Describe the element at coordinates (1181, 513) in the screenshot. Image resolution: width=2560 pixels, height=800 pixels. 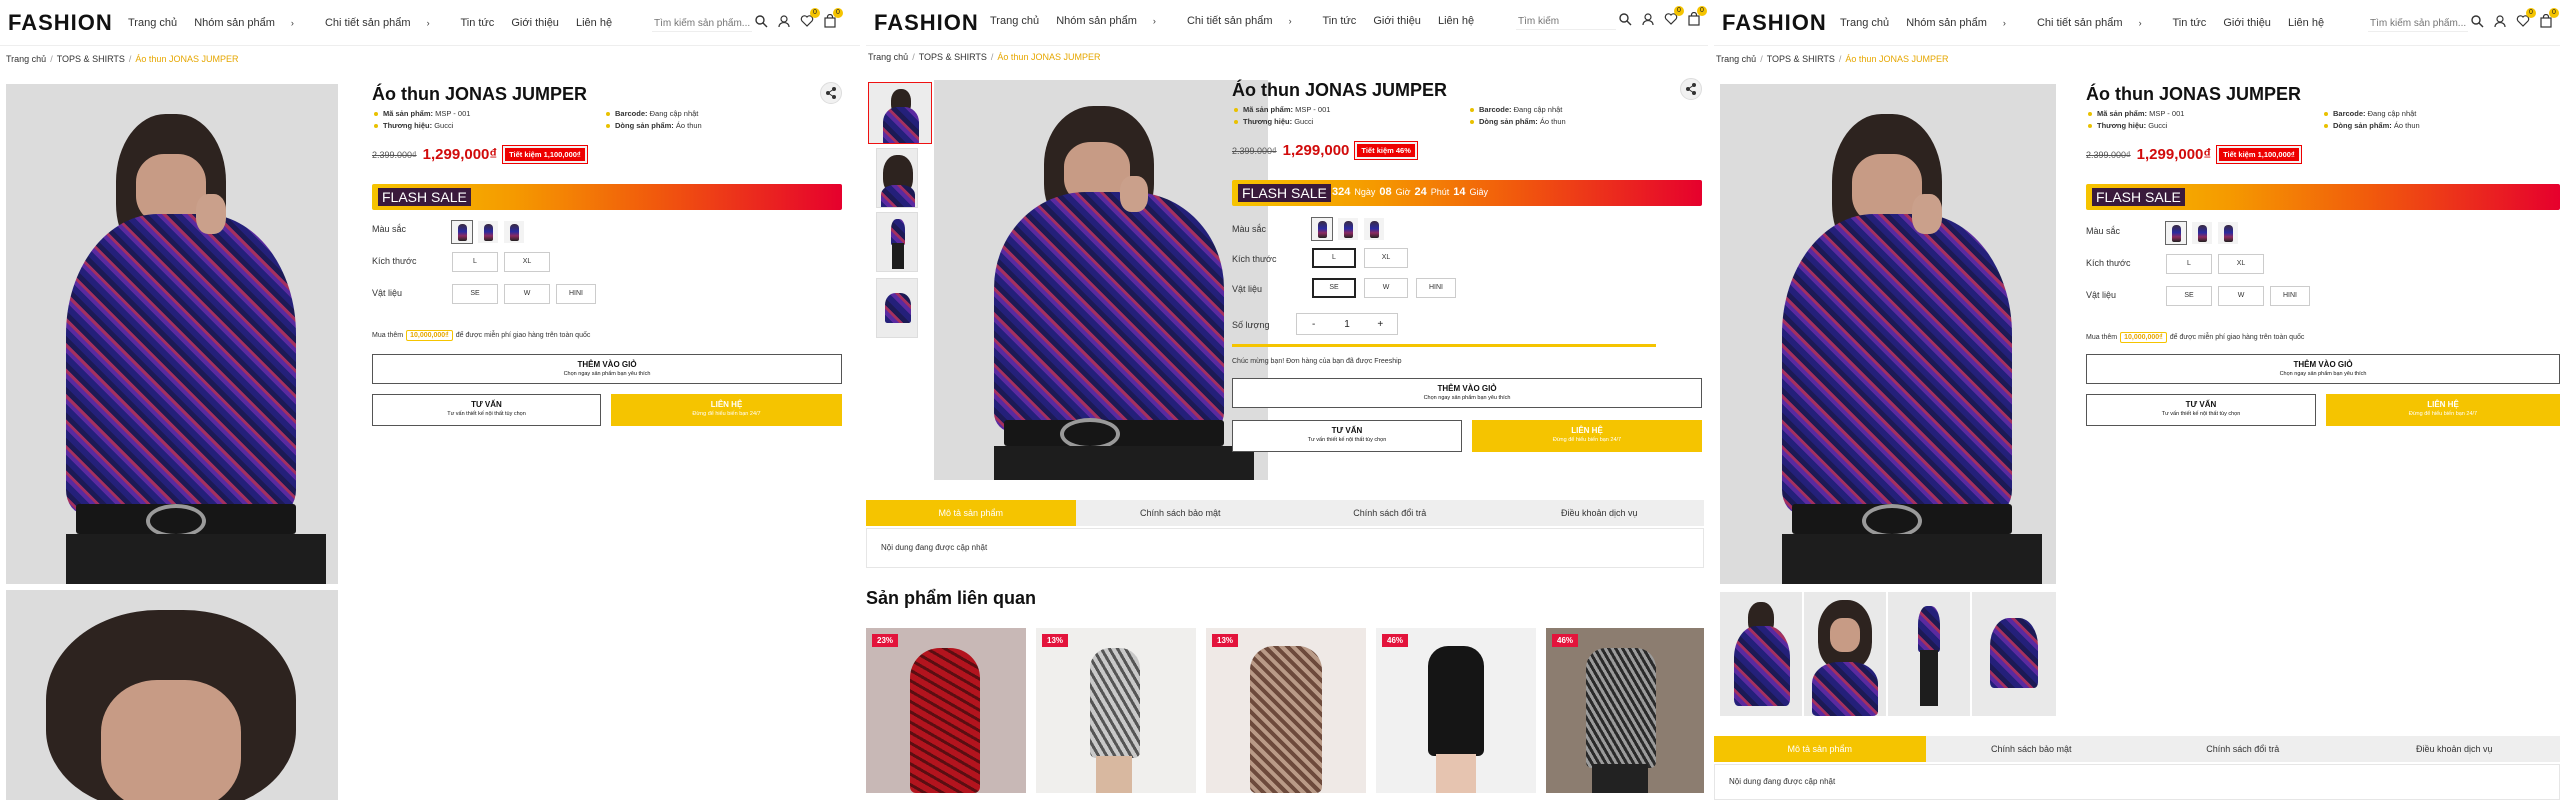
I see `tab-privacy-policy: Chính sách bảo mật` at that location.